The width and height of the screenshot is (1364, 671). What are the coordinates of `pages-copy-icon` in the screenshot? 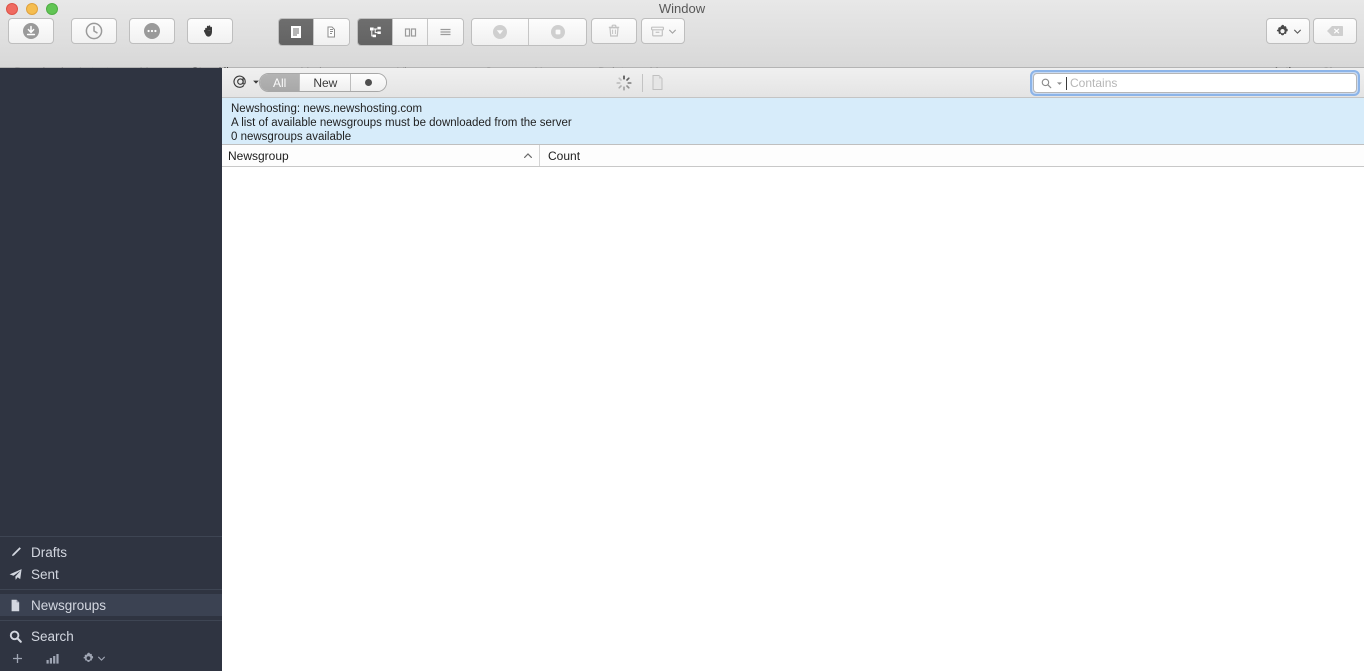 It's located at (331, 31).